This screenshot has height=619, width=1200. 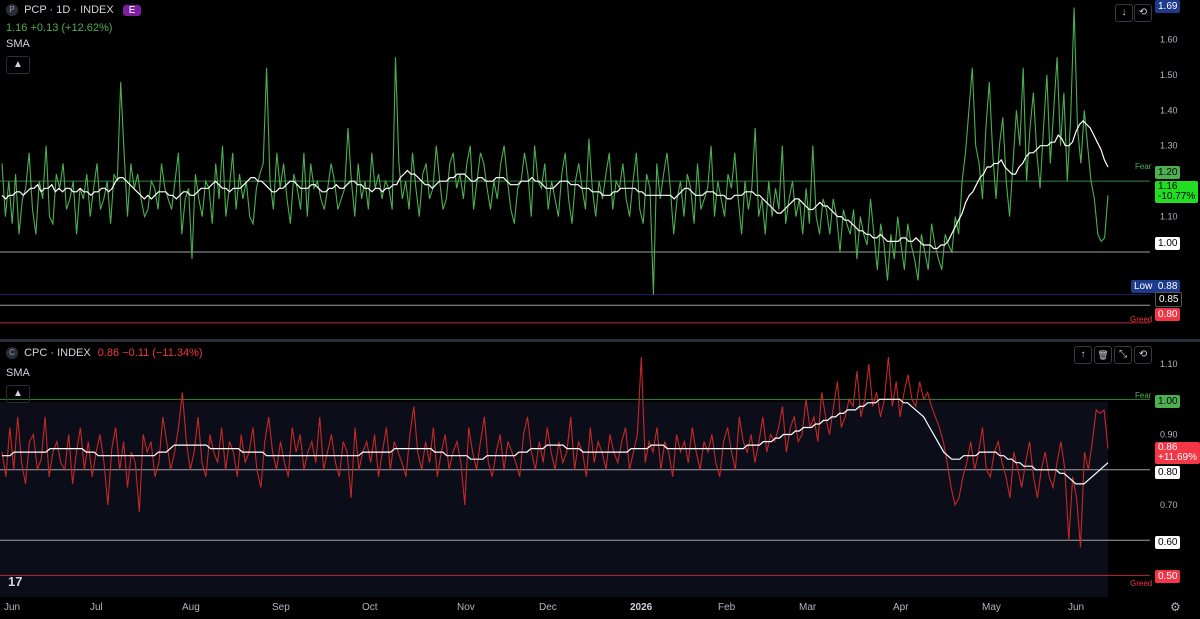 What do you see at coordinates (281, 607) in the screenshot?
I see `x-tick-label: Sep` at bounding box center [281, 607].